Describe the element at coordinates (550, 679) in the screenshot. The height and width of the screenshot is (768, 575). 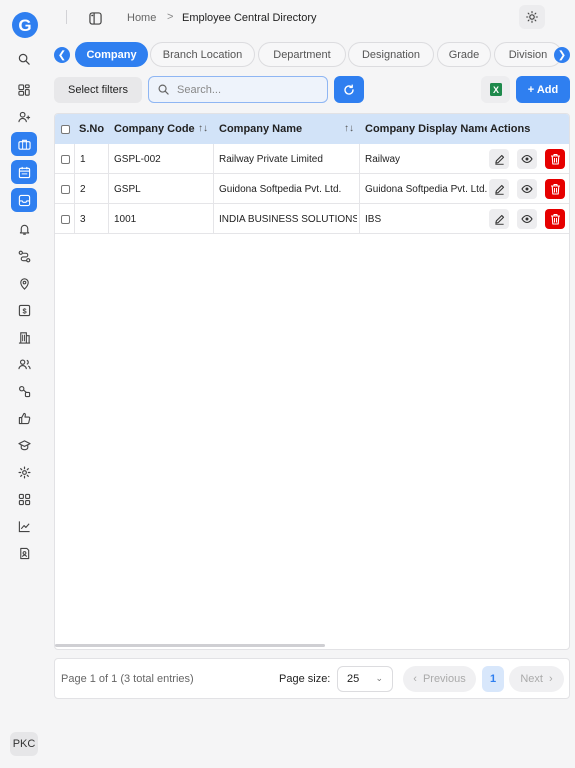
I see `chevron-right-icon: ›` at that location.